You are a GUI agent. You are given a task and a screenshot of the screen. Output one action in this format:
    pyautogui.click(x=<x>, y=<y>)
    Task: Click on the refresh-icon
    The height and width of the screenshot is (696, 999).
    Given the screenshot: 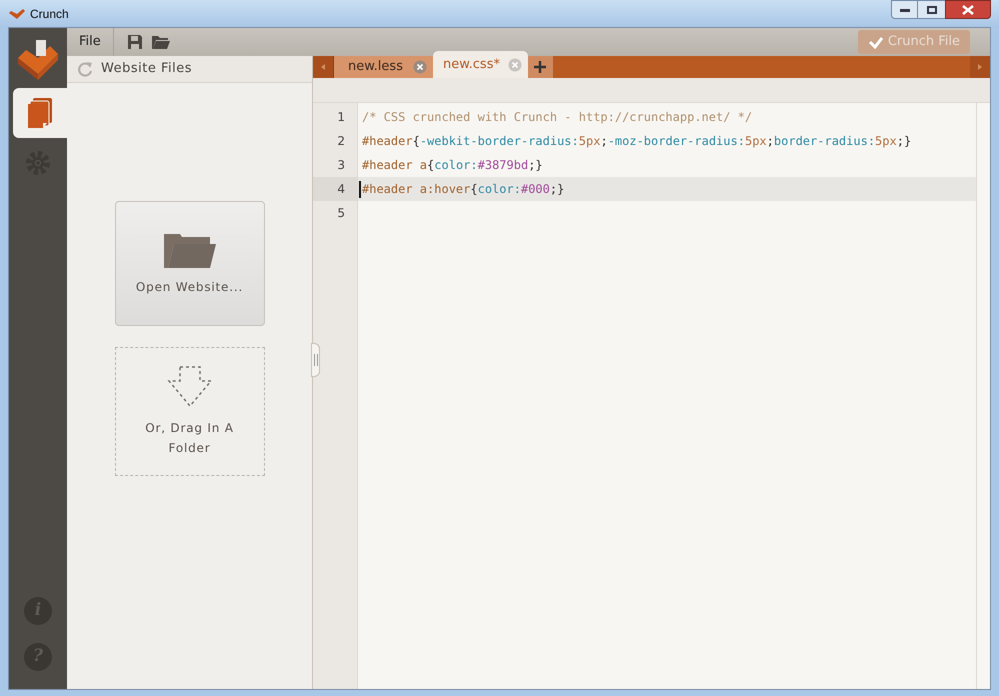 What is the action you would take?
    pyautogui.click(x=85, y=69)
    